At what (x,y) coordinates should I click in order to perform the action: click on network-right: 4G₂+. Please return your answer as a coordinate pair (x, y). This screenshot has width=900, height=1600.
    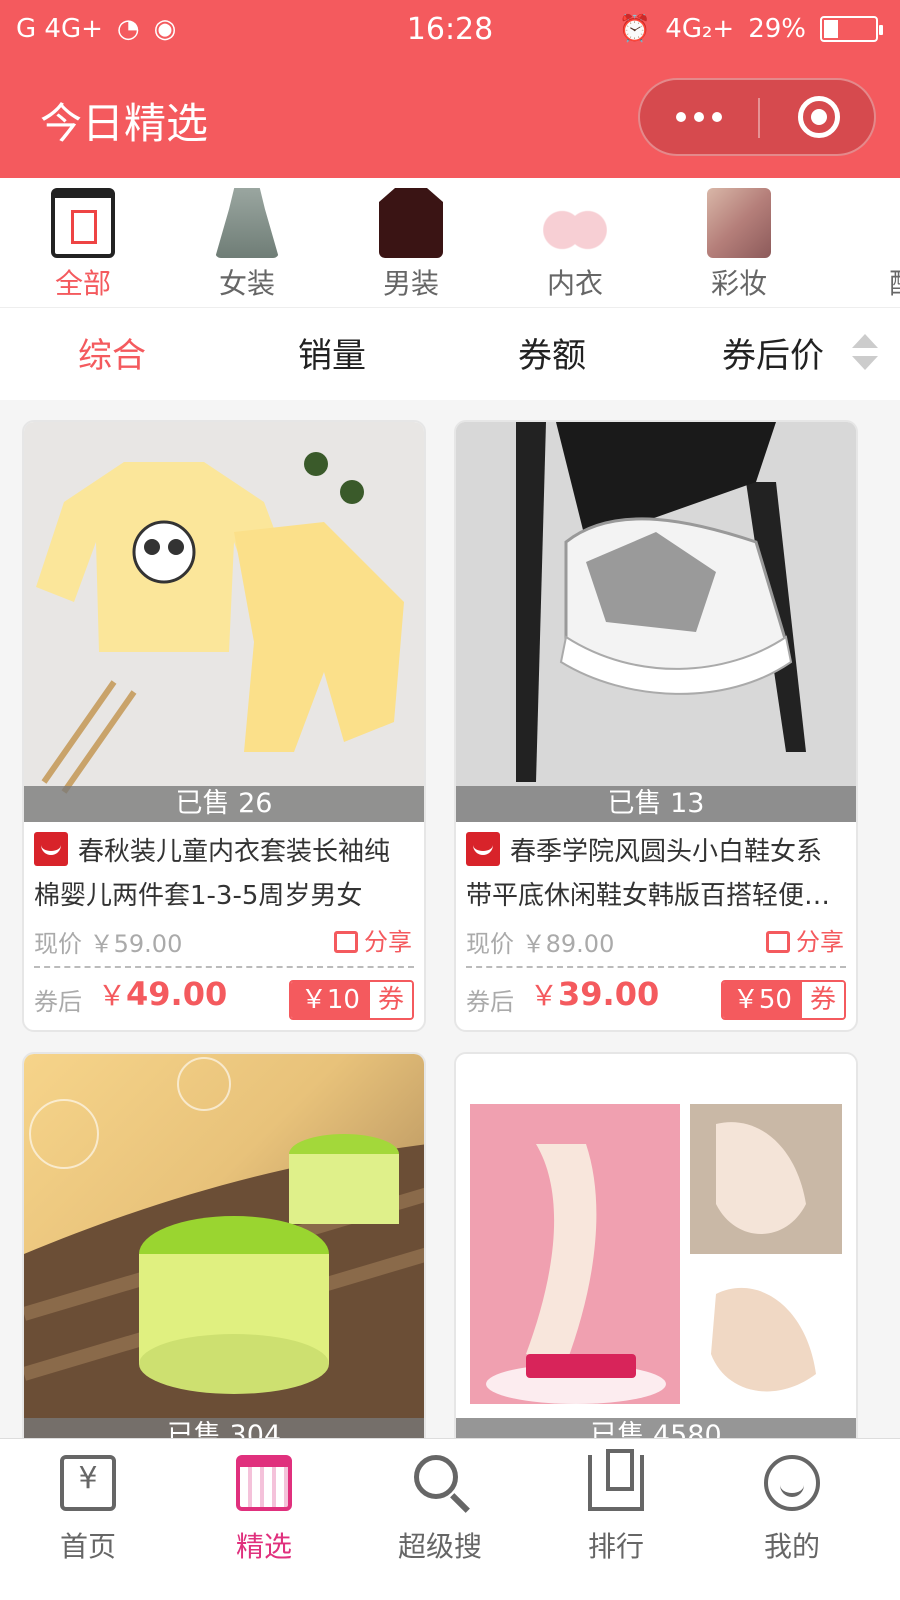
    Looking at the image, I should click on (700, 29).